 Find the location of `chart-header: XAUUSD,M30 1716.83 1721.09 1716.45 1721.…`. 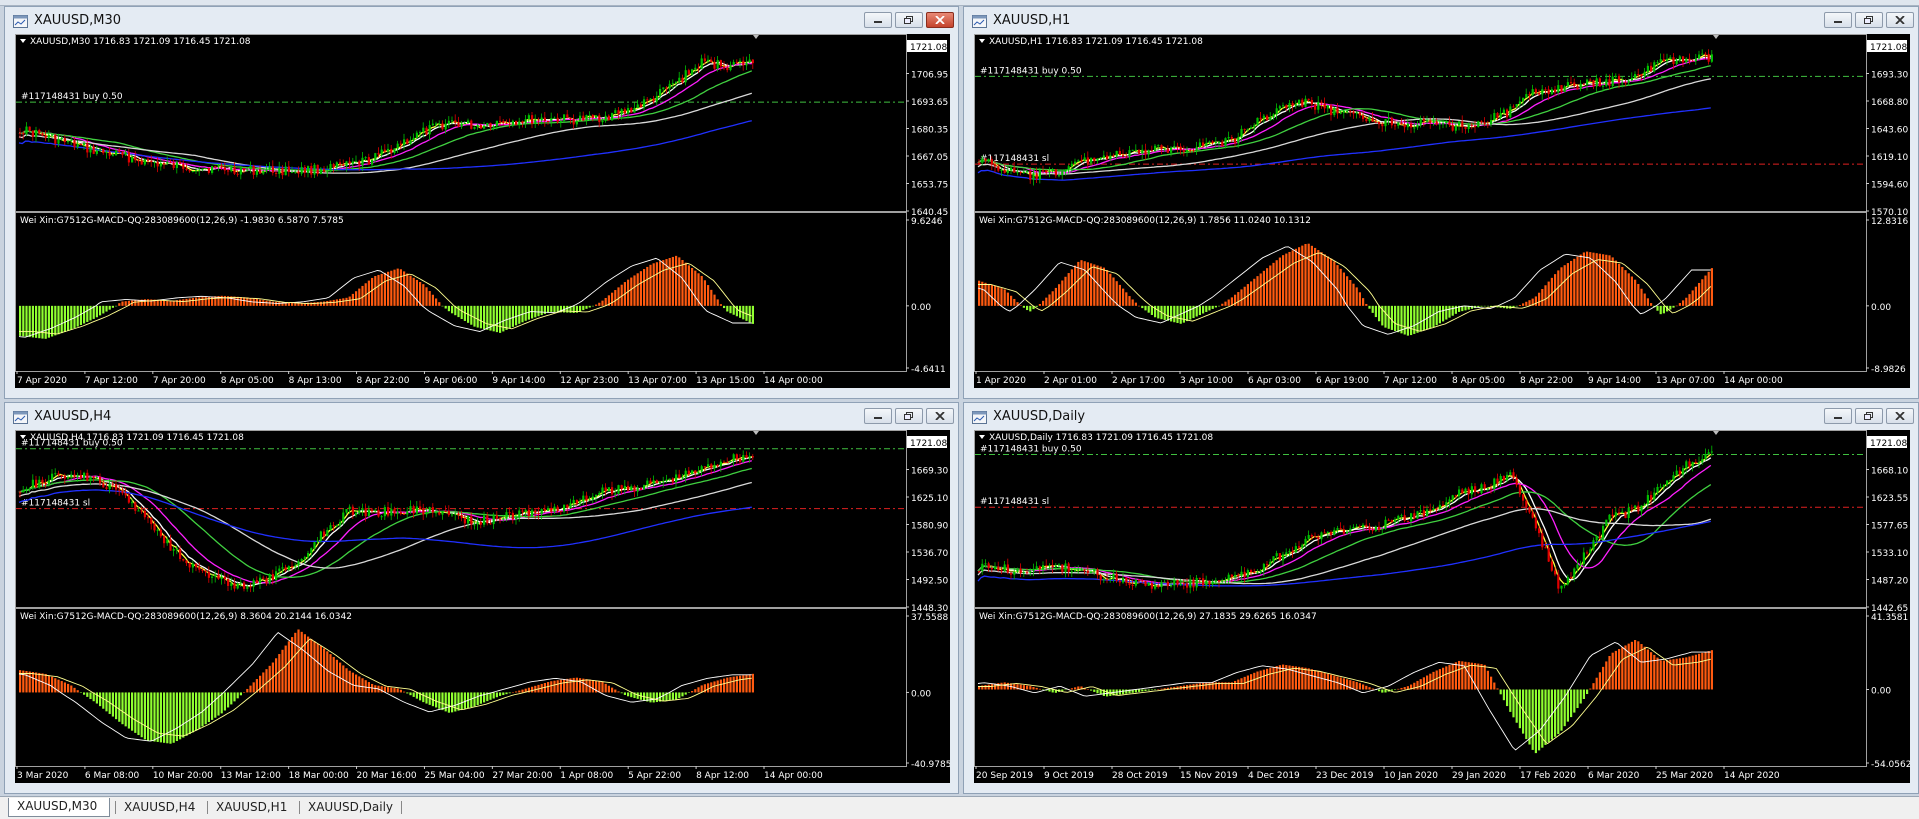

chart-header: XAUUSD,M30 1716.83 1721.09 1716.45 1721.… is located at coordinates (135, 42).